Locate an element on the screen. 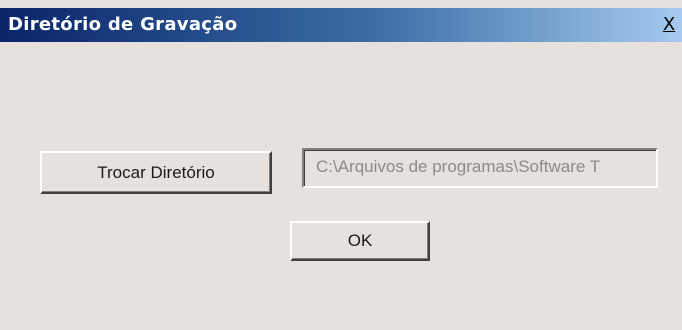 The width and height of the screenshot is (682, 330). close-button: X is located at coordinates (669, 25).